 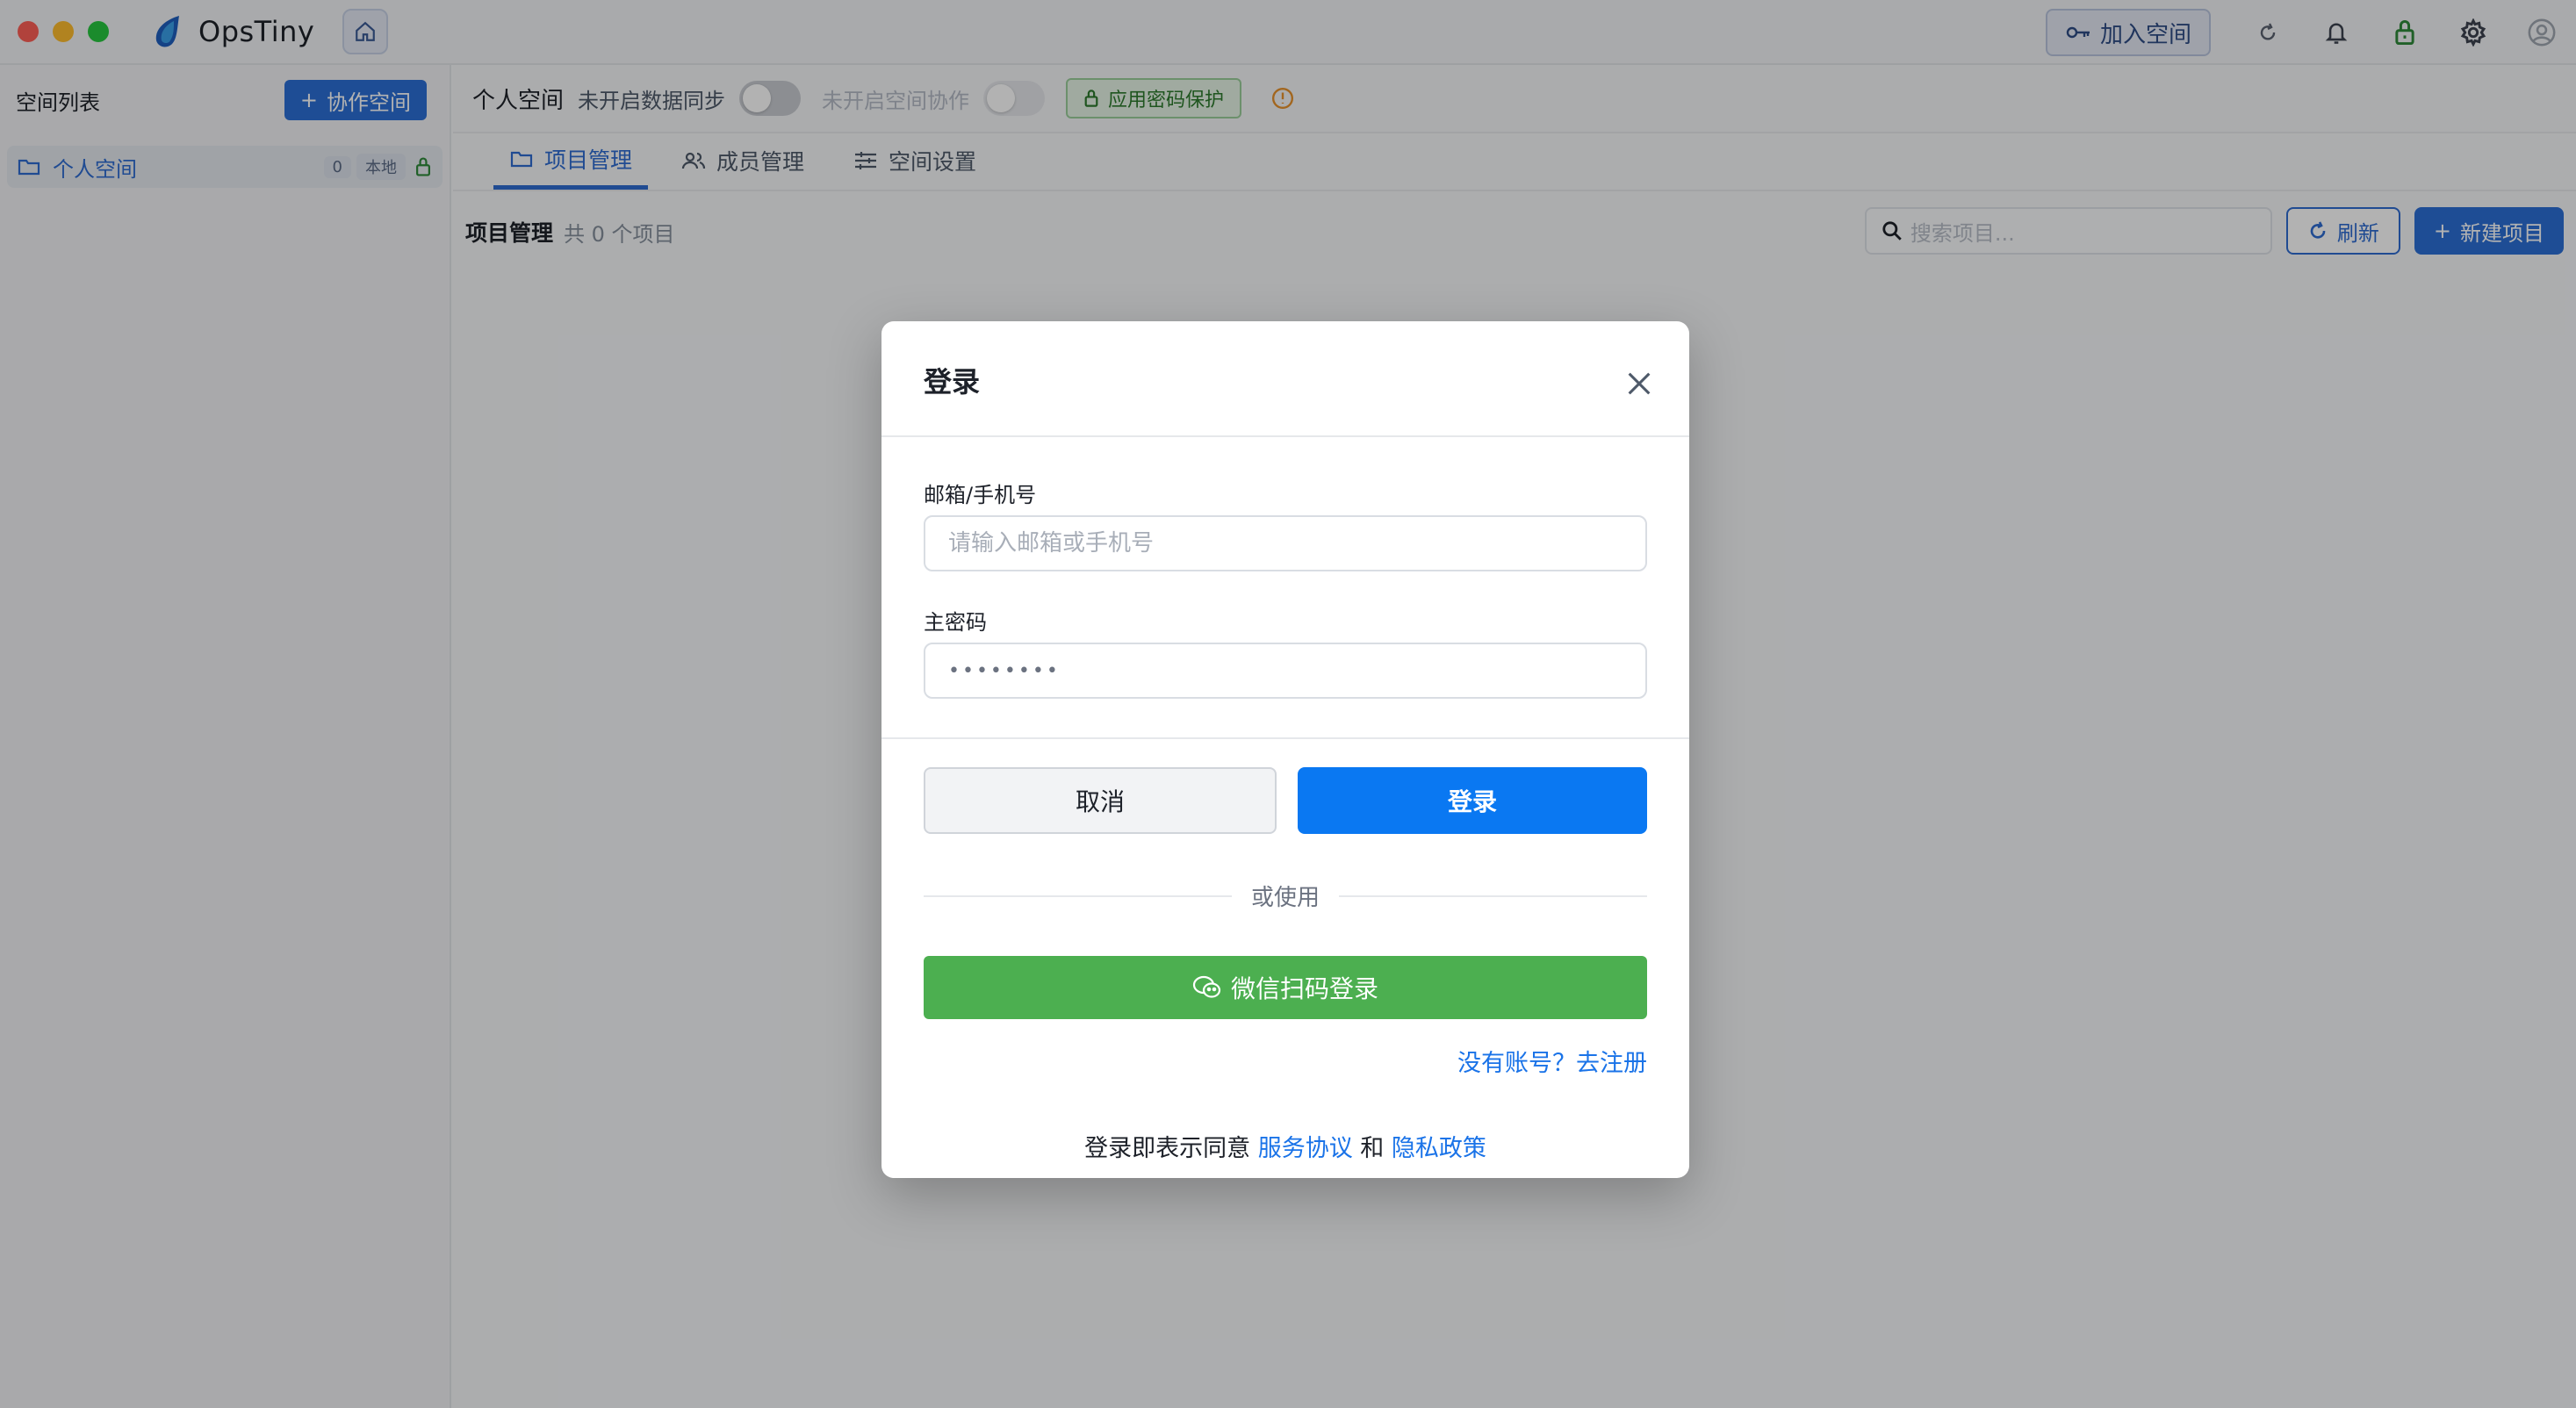 I want to click on or-text: 或使用, so click(x=1285, y=898).